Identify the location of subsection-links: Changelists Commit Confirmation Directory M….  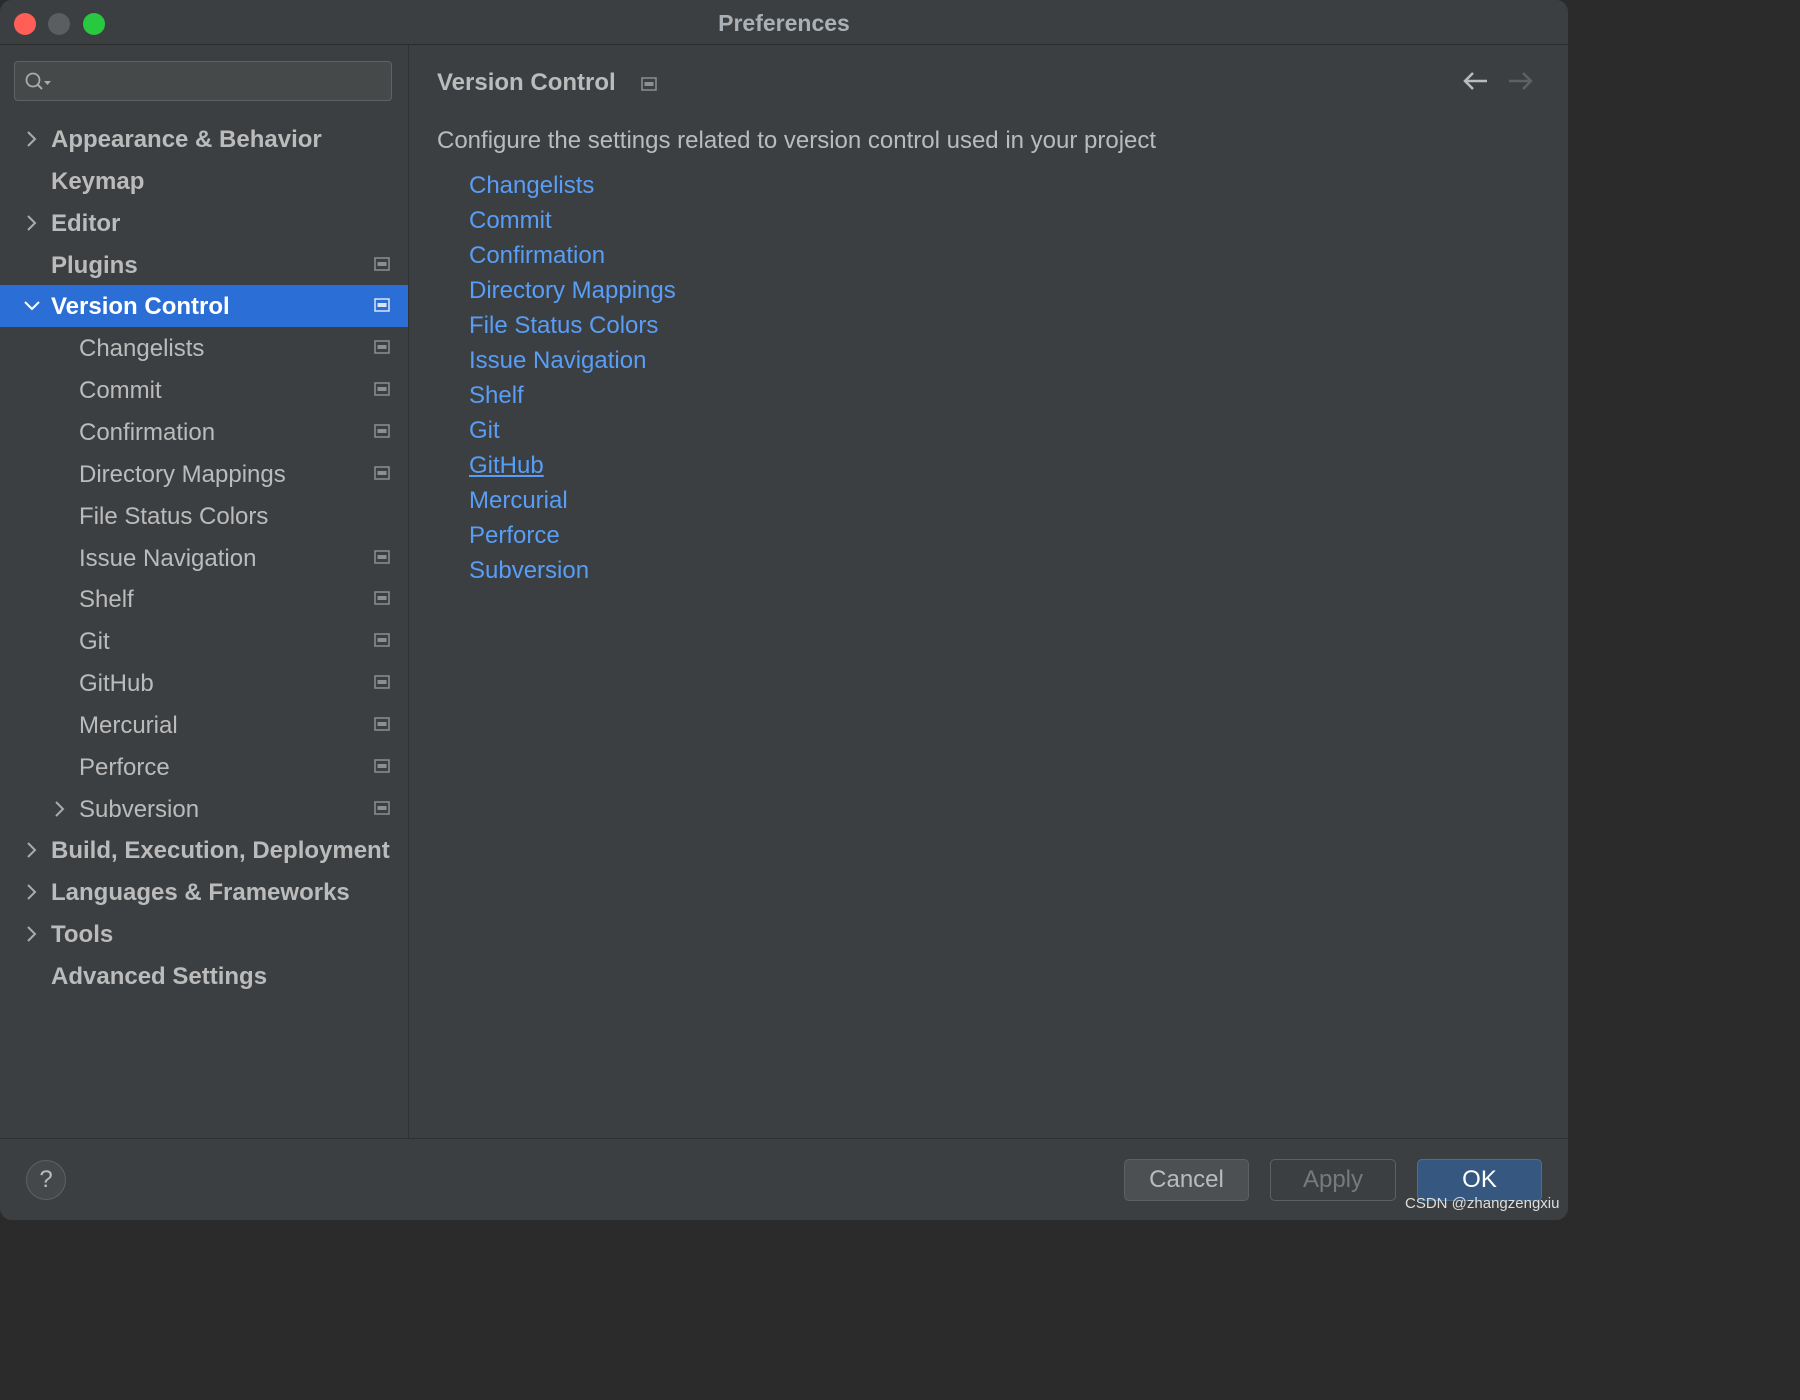
(572, 381).